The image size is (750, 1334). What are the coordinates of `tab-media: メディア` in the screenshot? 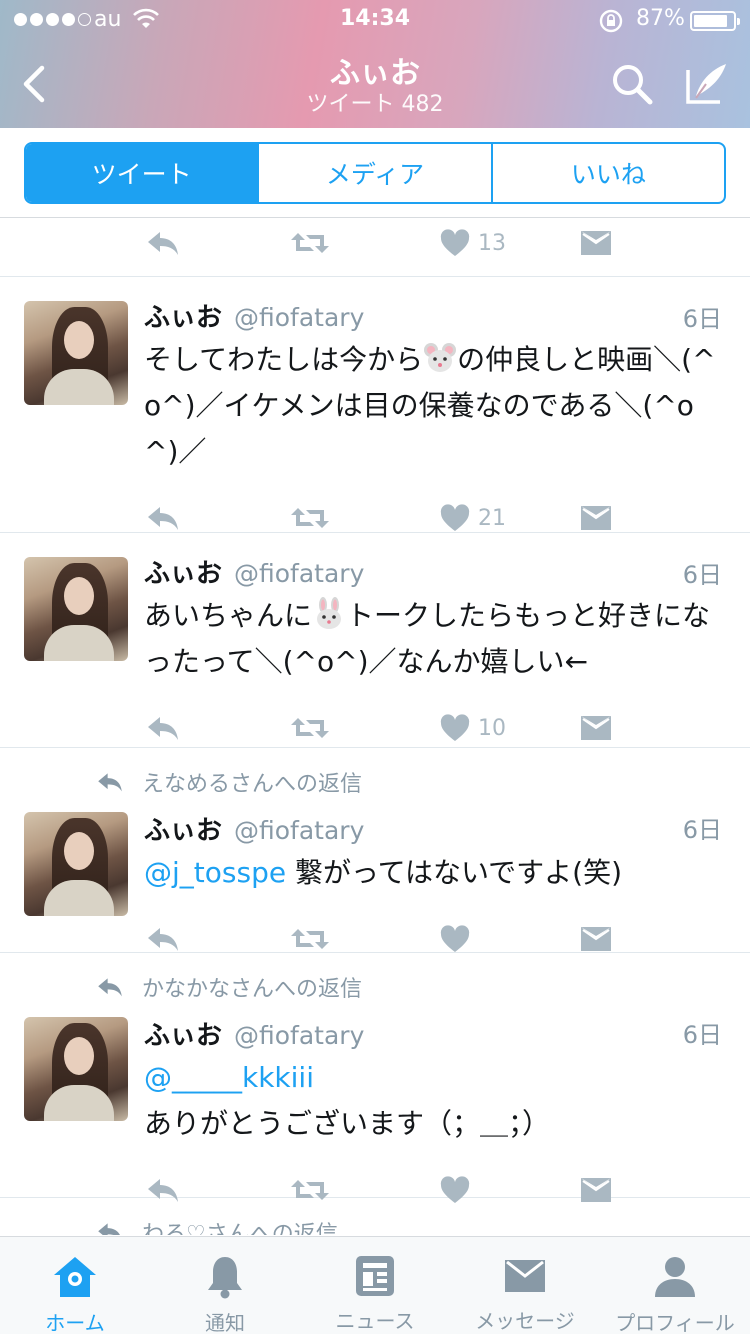 It's located at (376, 173).